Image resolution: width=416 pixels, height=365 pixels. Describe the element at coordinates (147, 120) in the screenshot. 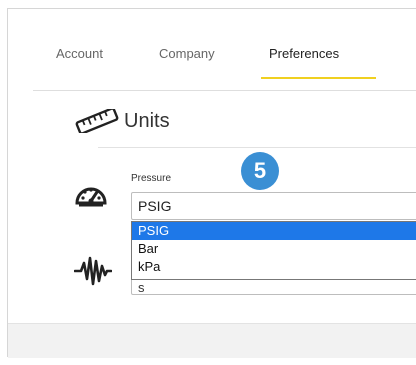

I see `section-title: Units` at that location.